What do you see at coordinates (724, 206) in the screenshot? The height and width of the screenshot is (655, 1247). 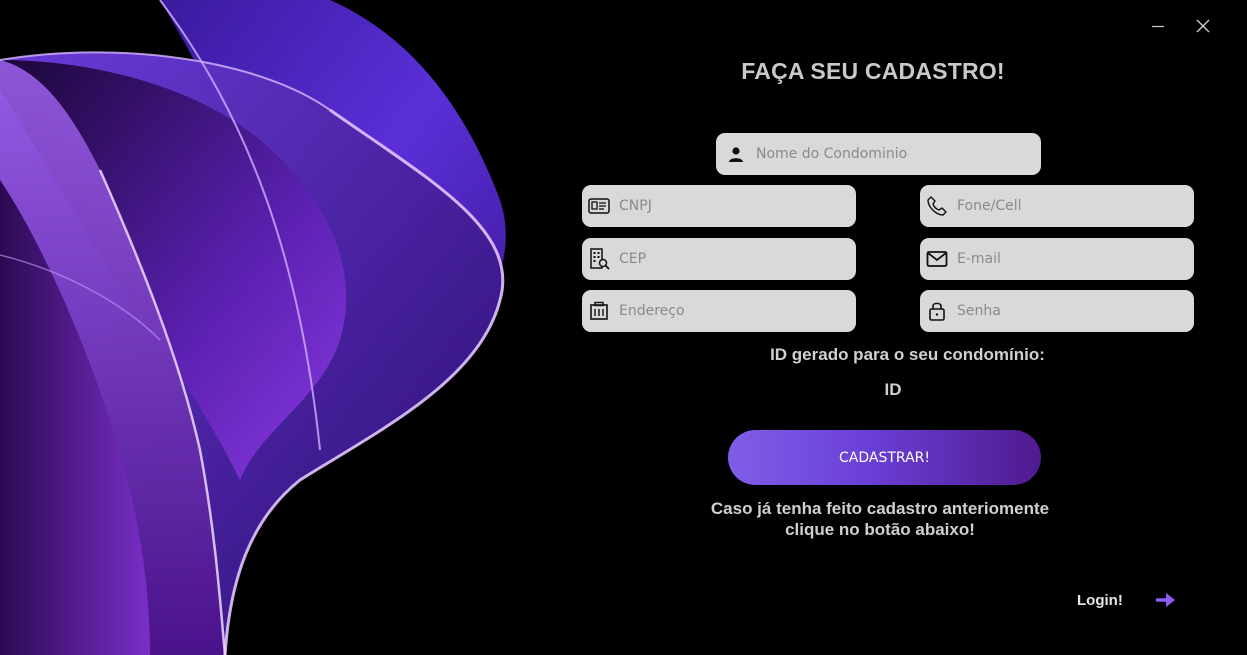 I see `cnpj-input` at bounding box center [724, 206].